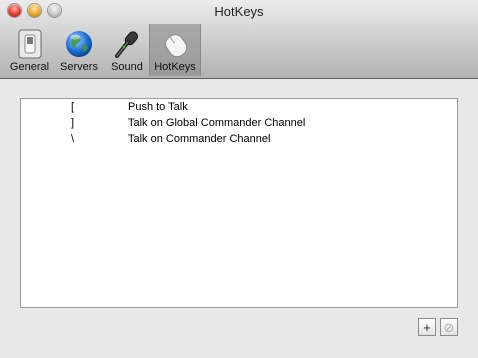 The width and height of the screenshot is (478, 358). Describe the element at coordinates (73, 107) in the screenshot. I see `hotkey-key: [` at that location.